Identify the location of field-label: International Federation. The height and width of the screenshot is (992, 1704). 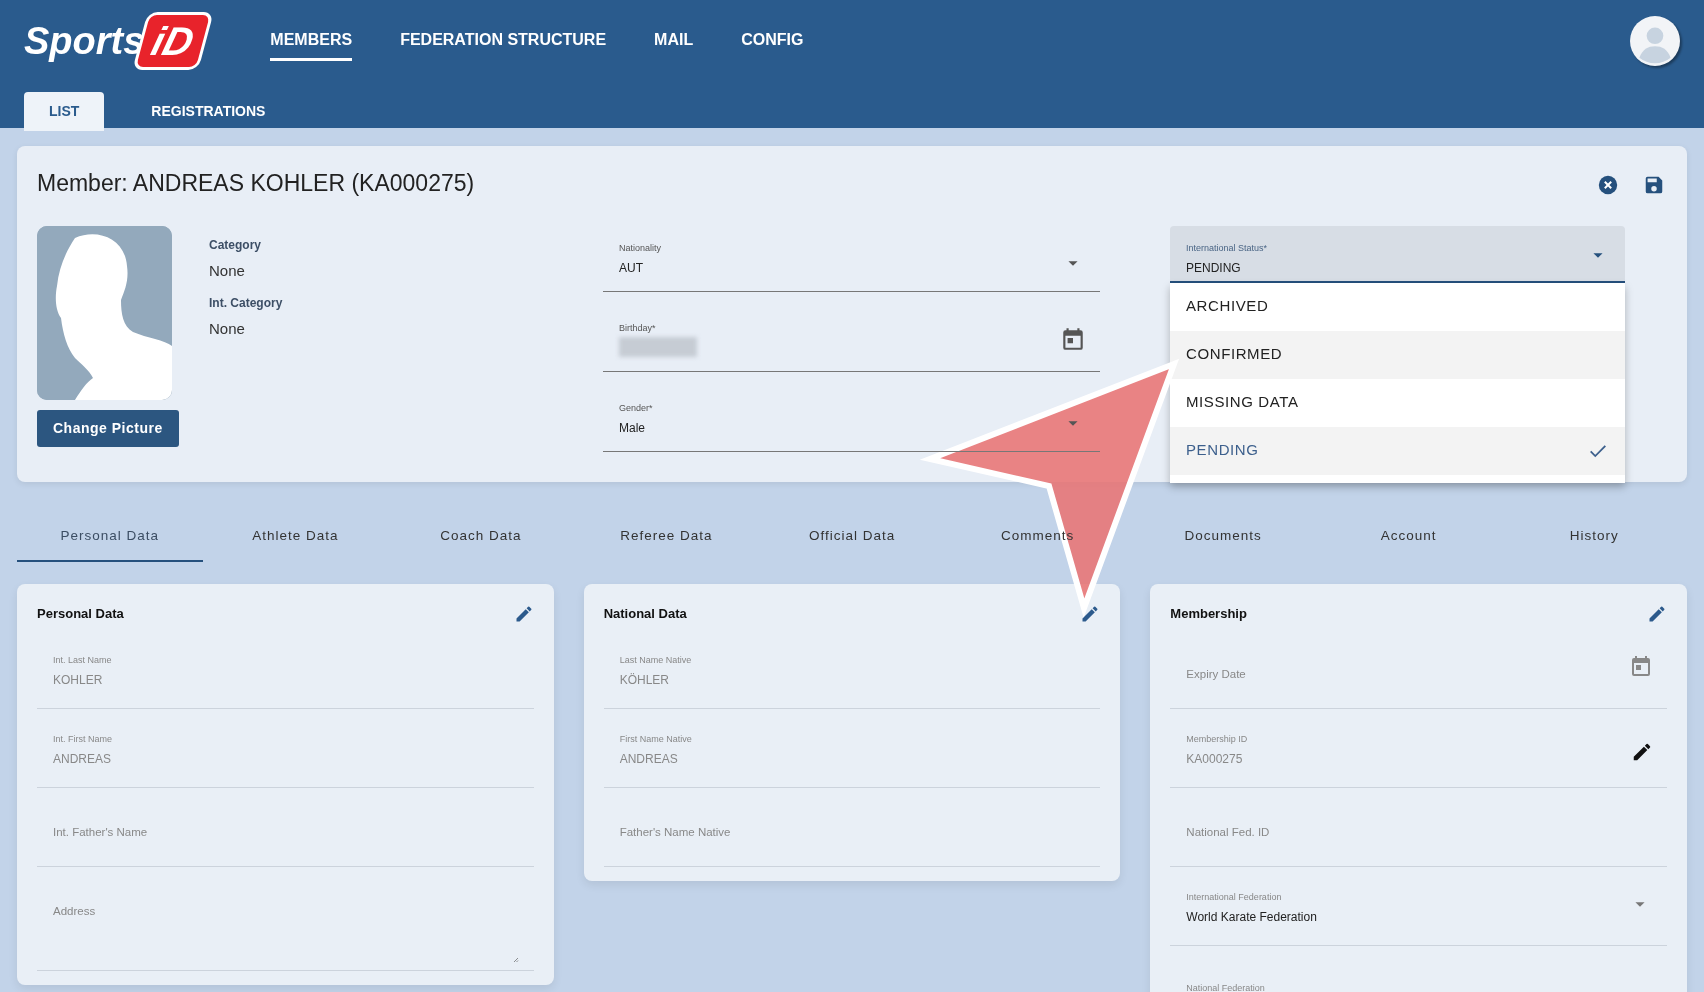
(1234, 897).